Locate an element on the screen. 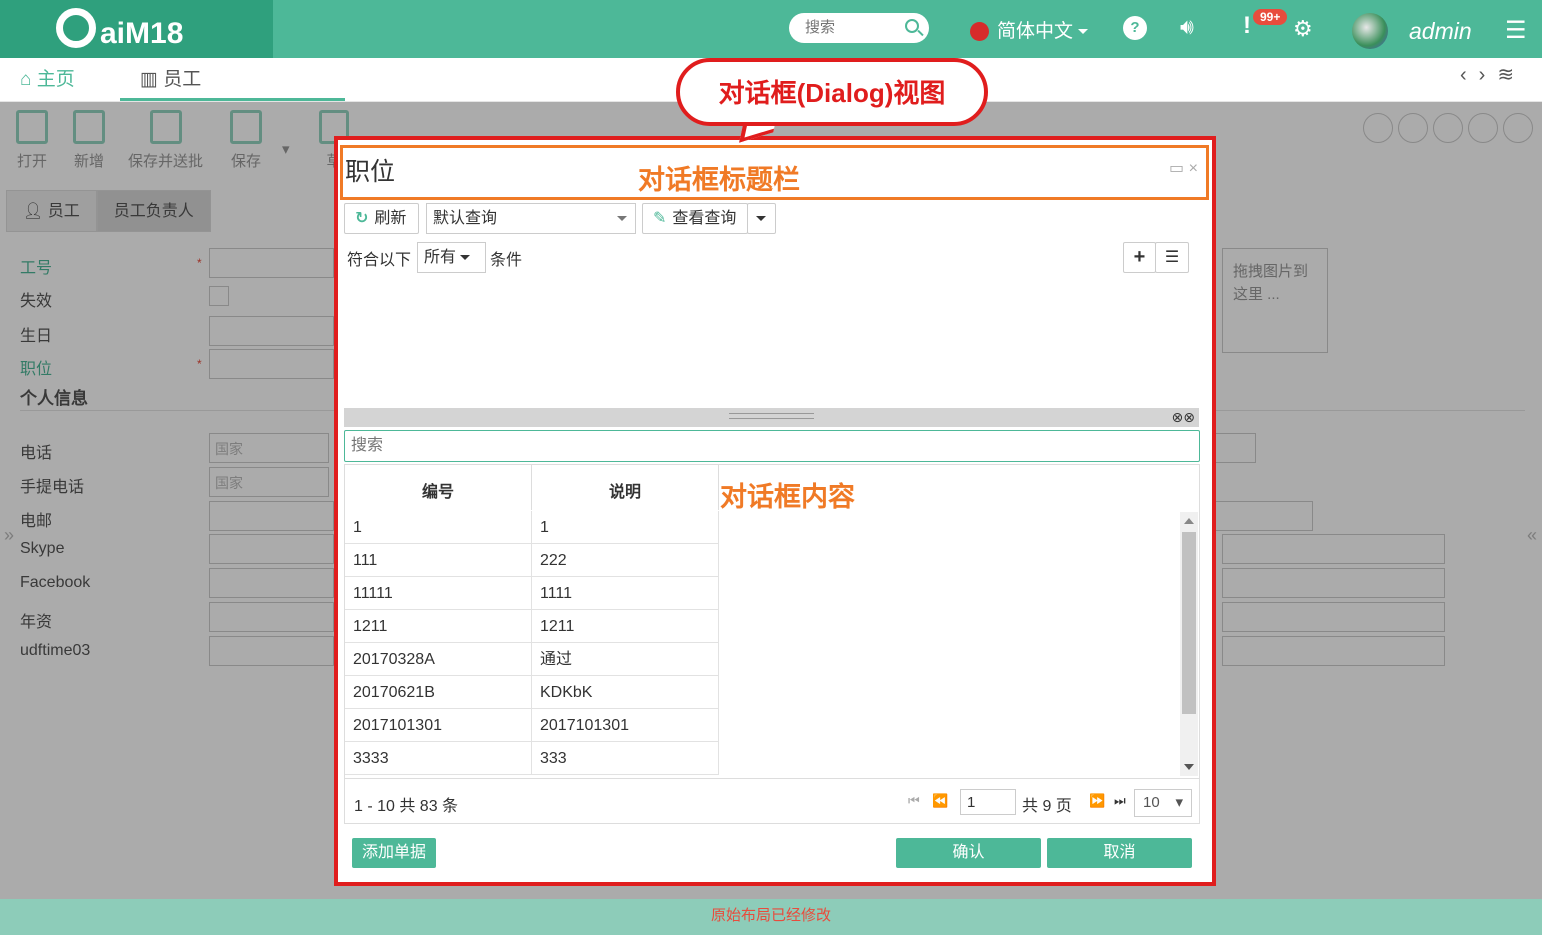 This screenshot has height=935, width=1542. volume-icon: 🔊︎ is located at coordinates (1187, 27).